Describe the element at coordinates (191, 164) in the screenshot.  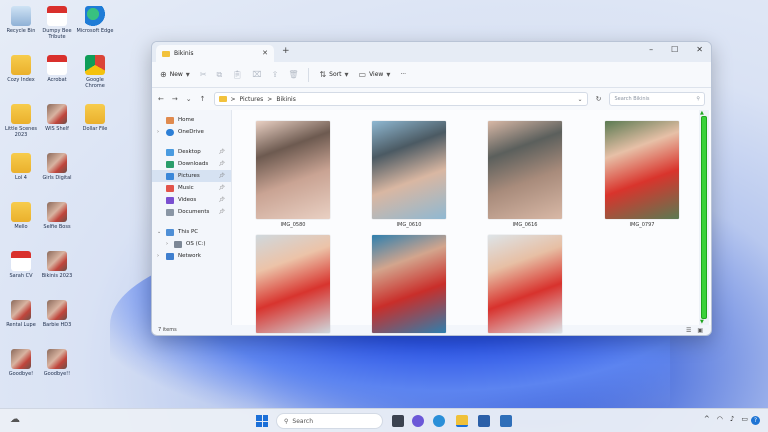
I see `nav-item-downloads: Downloads 📌︎` at that location.